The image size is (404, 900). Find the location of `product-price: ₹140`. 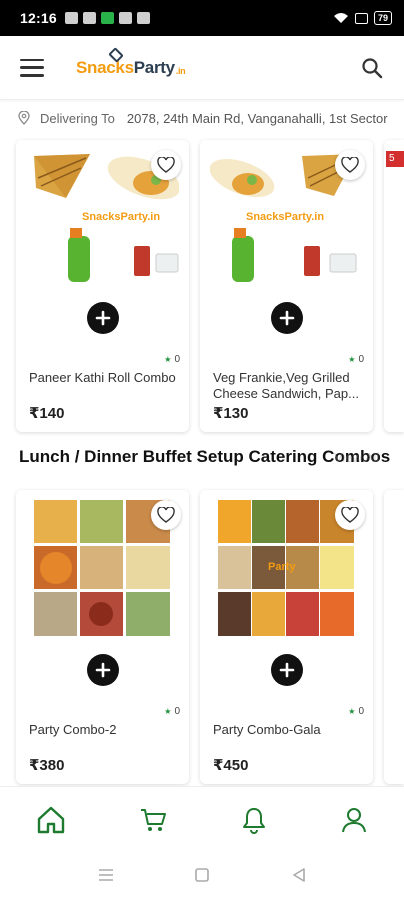

product-price: ₹140 is located at coordinates (47, 413).